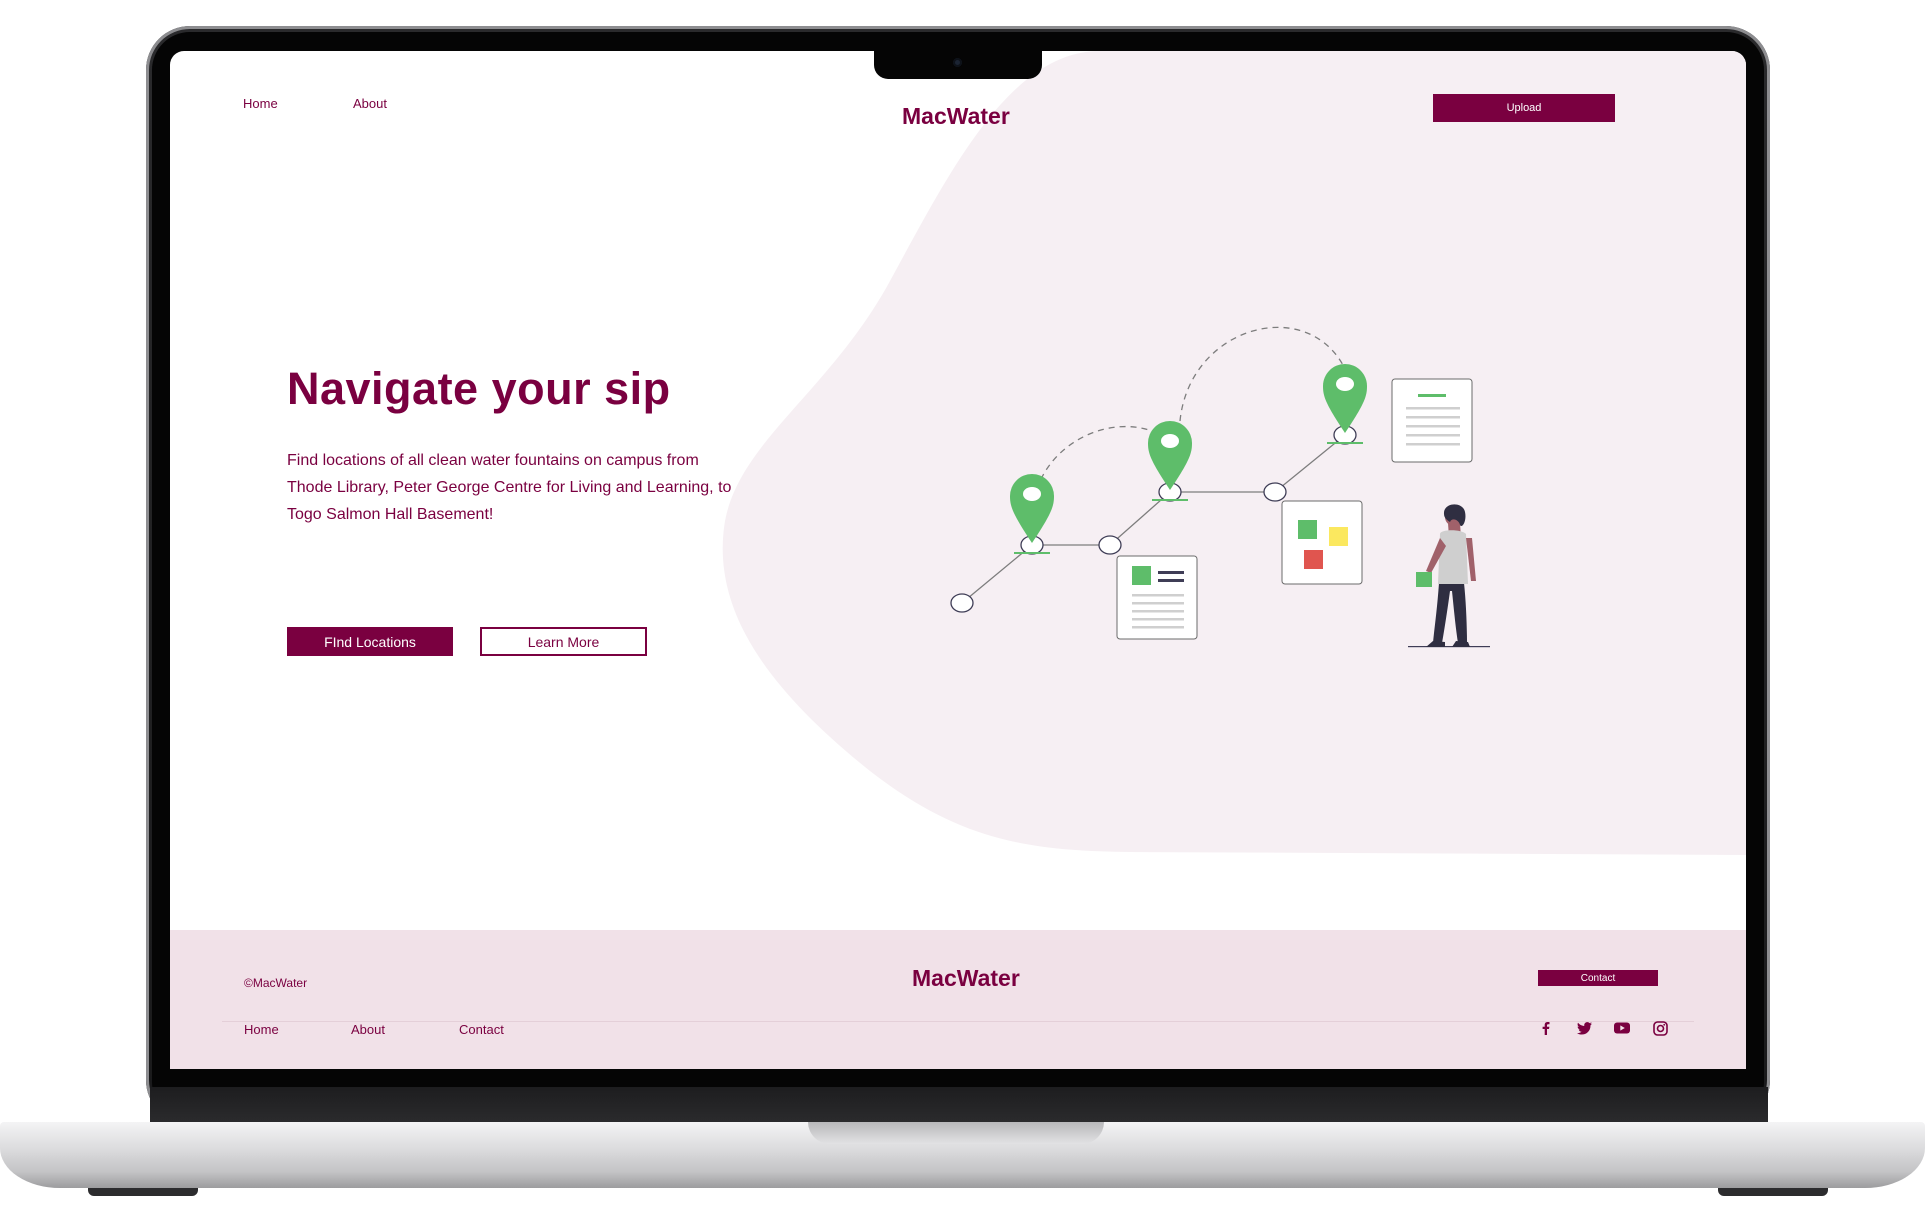  What do you see at coordinates (1546, 1028) in the screenshot?
I see `facebook-icon` at bounding box center [1546, 1028].